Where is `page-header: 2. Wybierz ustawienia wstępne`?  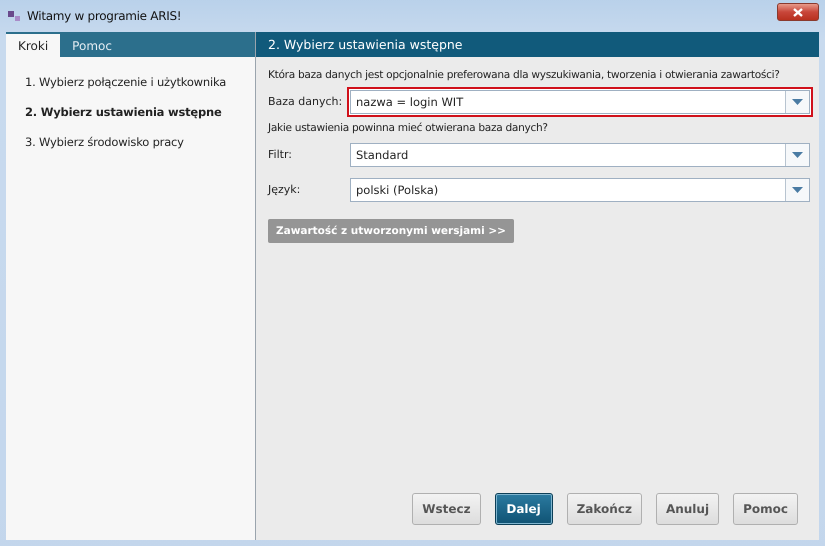 page-header: 2. Wybierz ustawienia wstępne is located at coordinates (537, 44).